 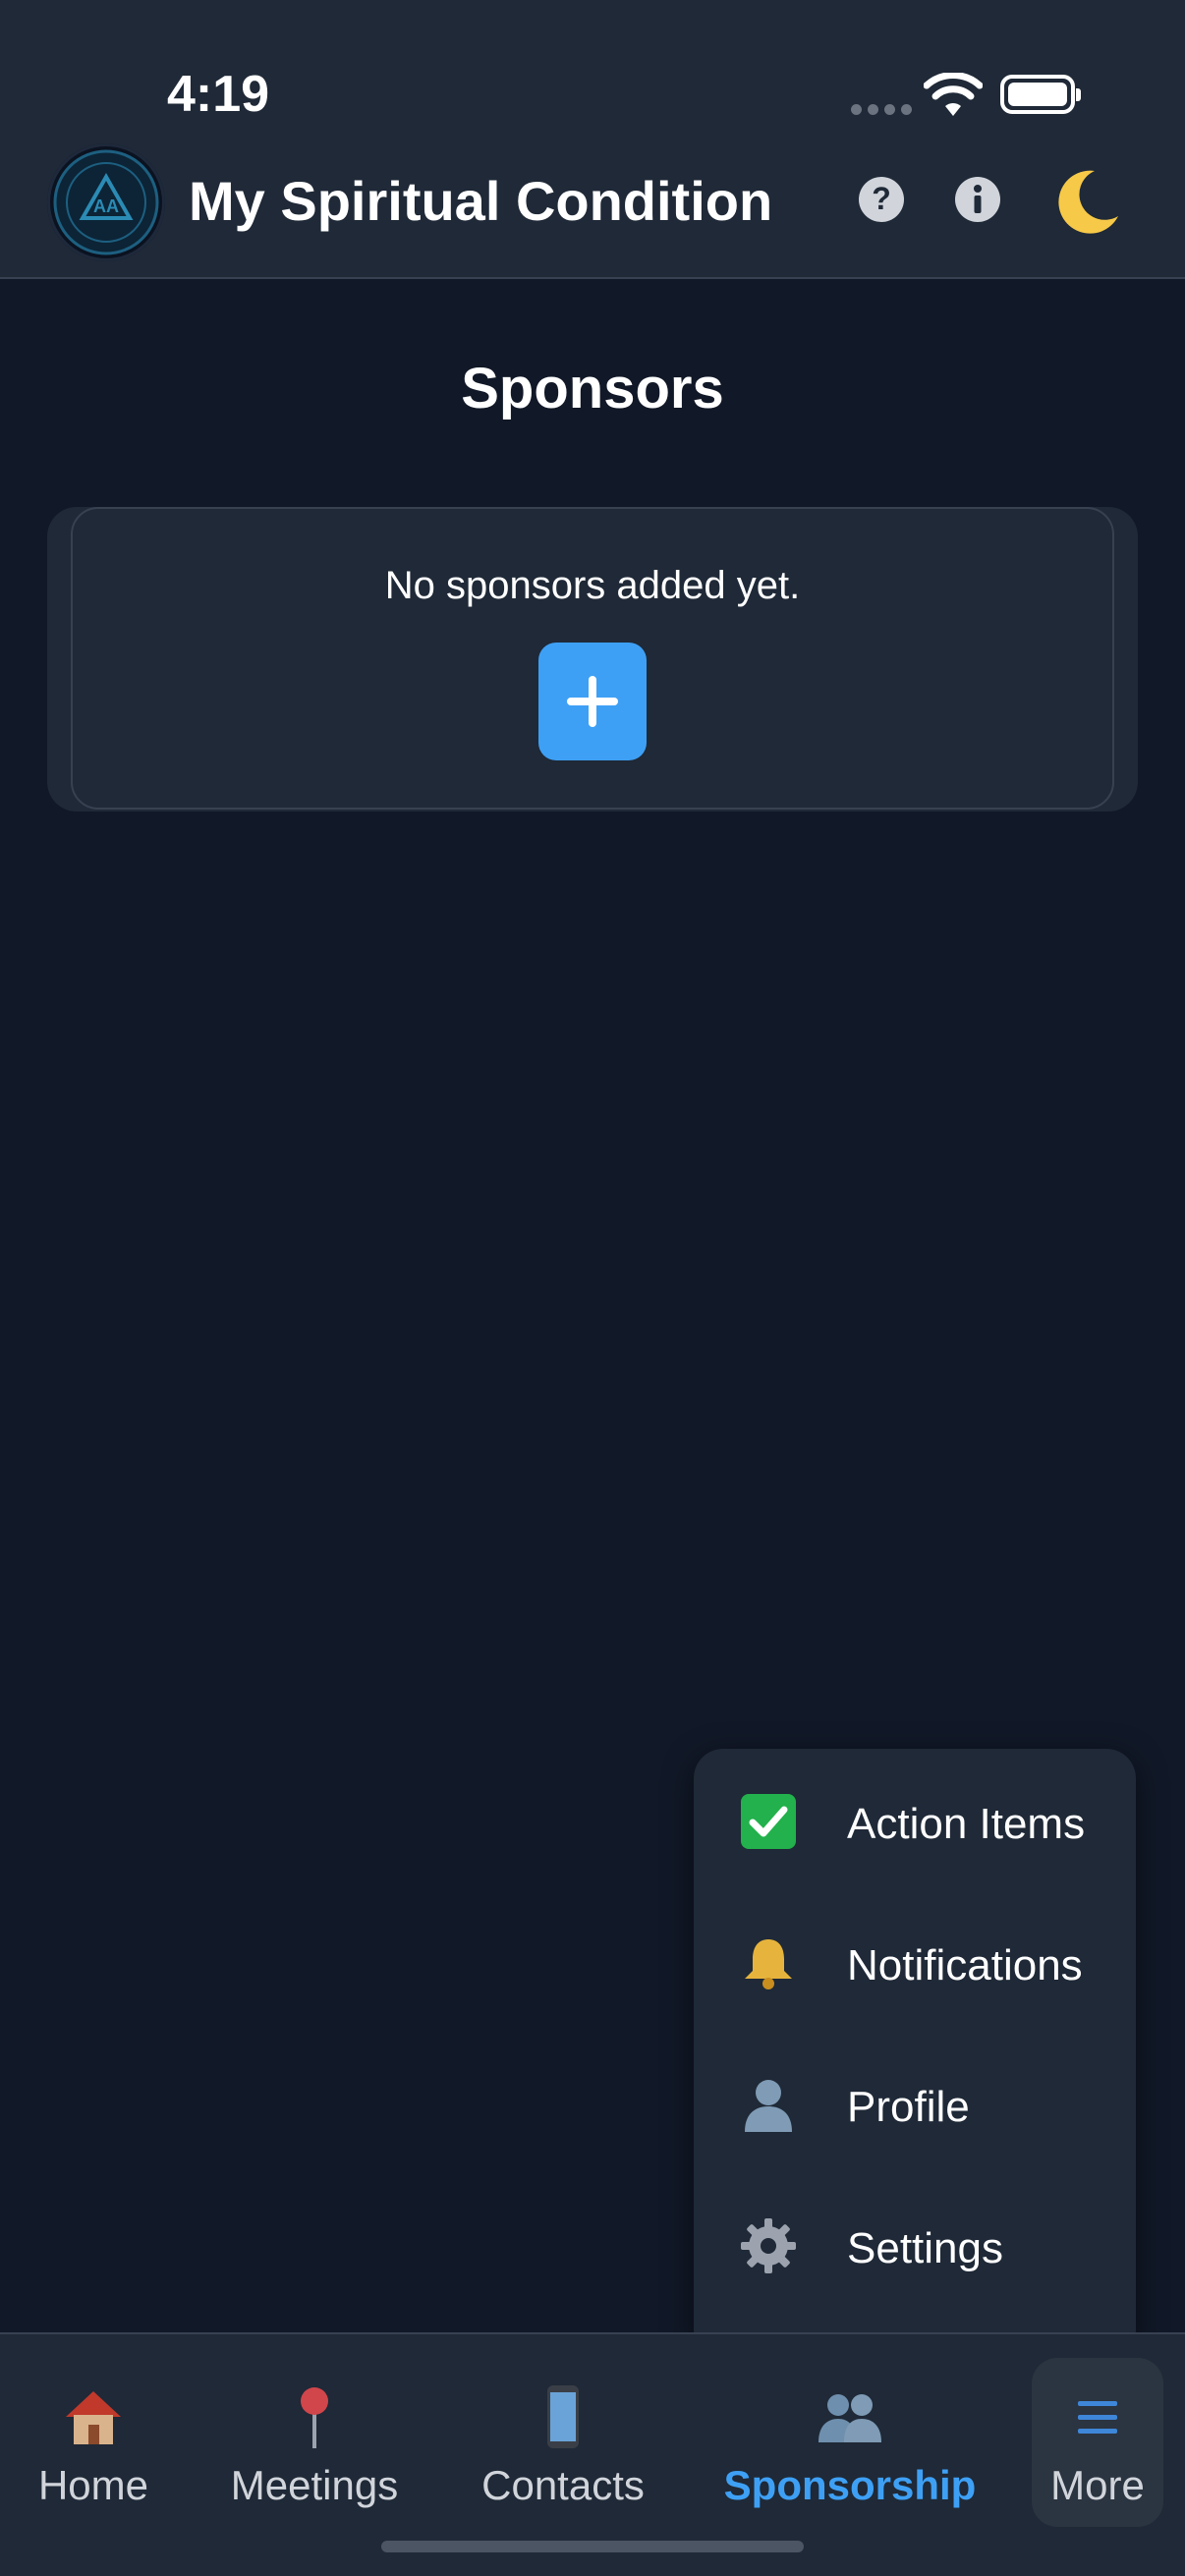 What do you see at coordinates (769, 2106) in the screenshot?
I see `person-icon` at bounding box center [769, 2106].